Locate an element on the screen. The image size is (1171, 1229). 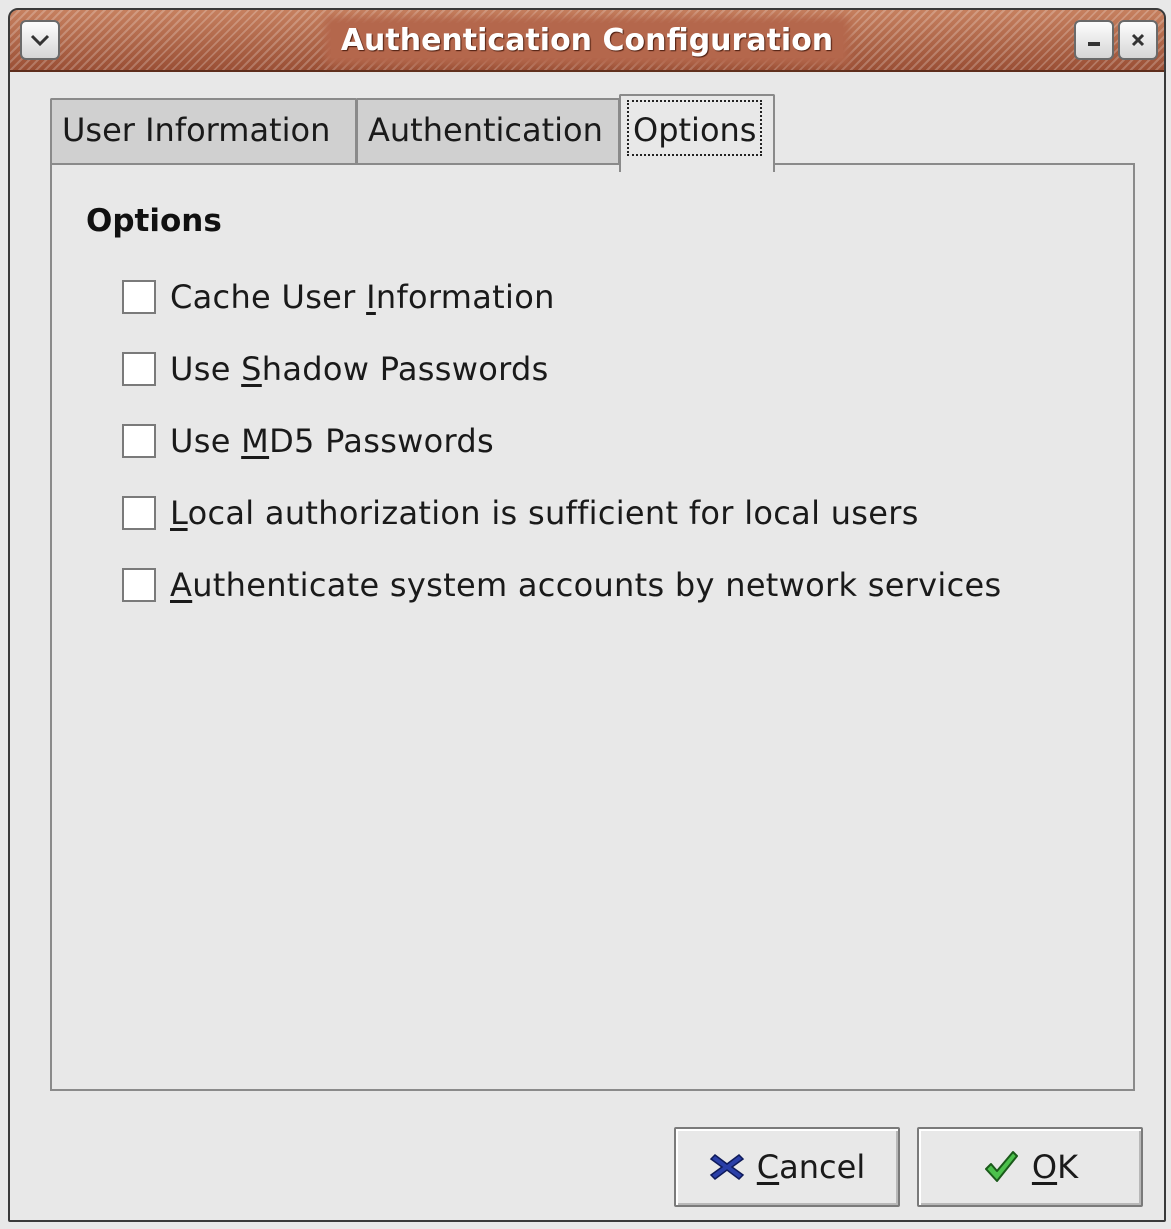
ok-label: OK is located at coordinates (1055, 1167).